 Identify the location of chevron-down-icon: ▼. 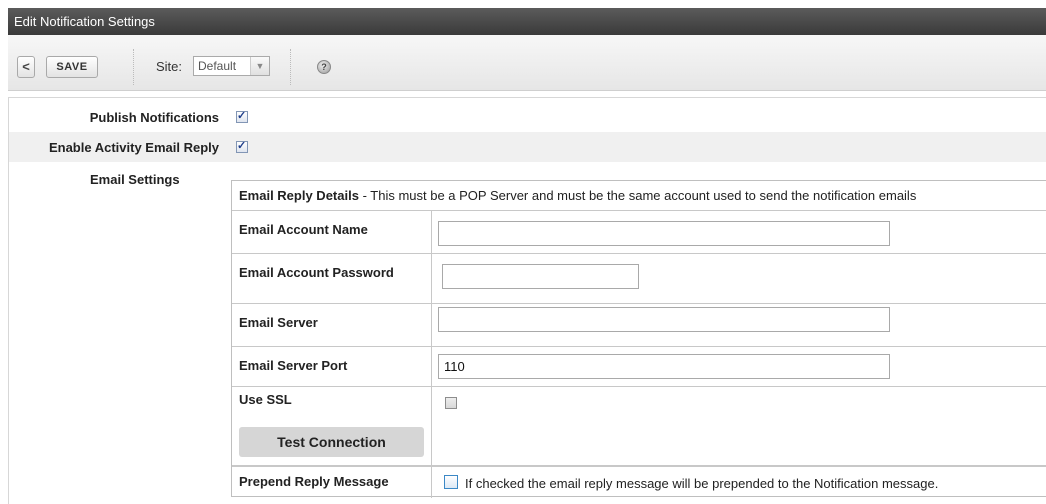
(259, 66).